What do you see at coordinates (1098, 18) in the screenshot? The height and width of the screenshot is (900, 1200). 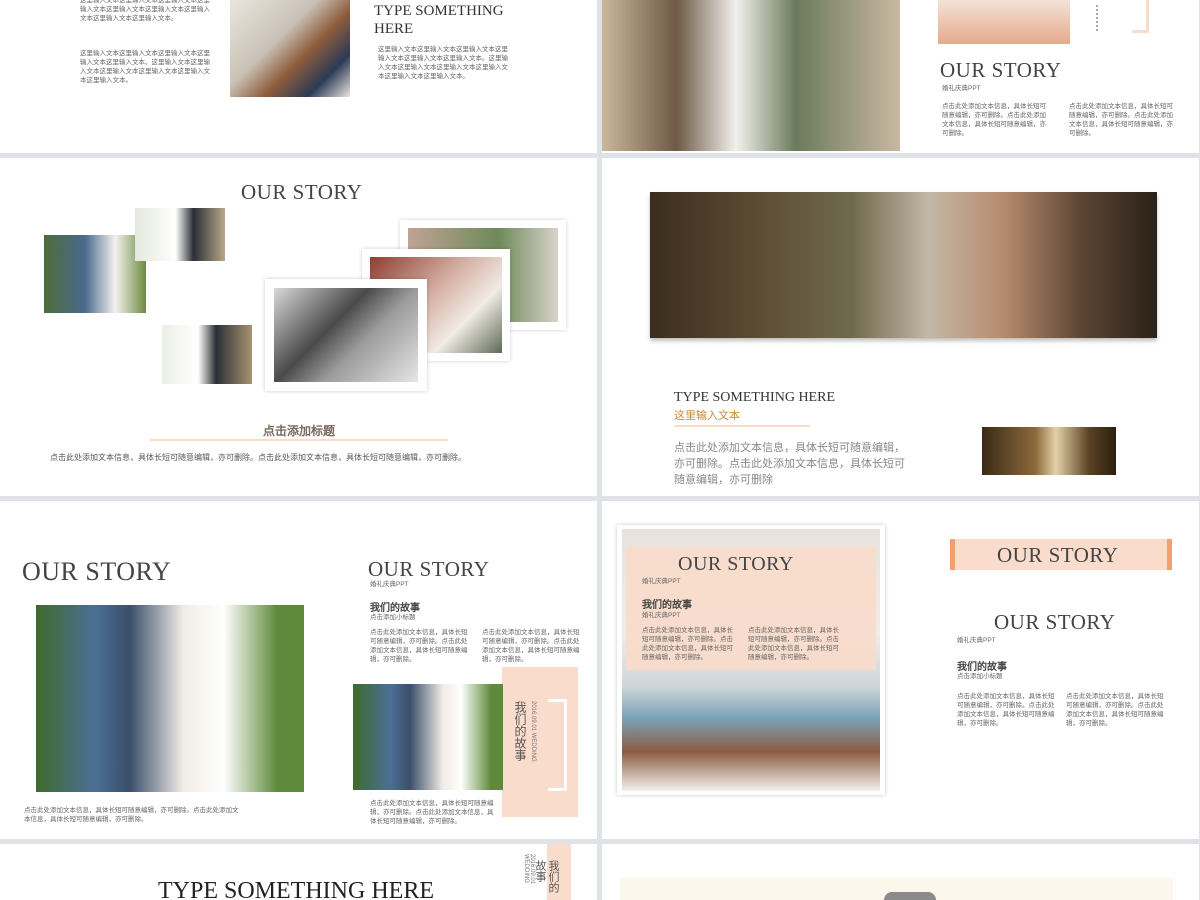 I see `dots-decoration` at bounding box center [1098, 18].